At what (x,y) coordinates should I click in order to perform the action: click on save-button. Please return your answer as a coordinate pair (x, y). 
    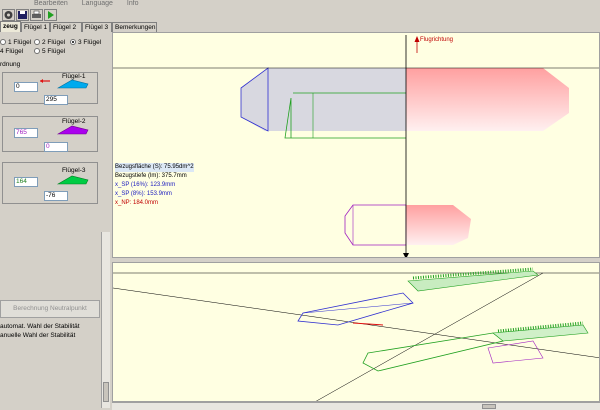
    Looking at the image, I should click on (22, 15).